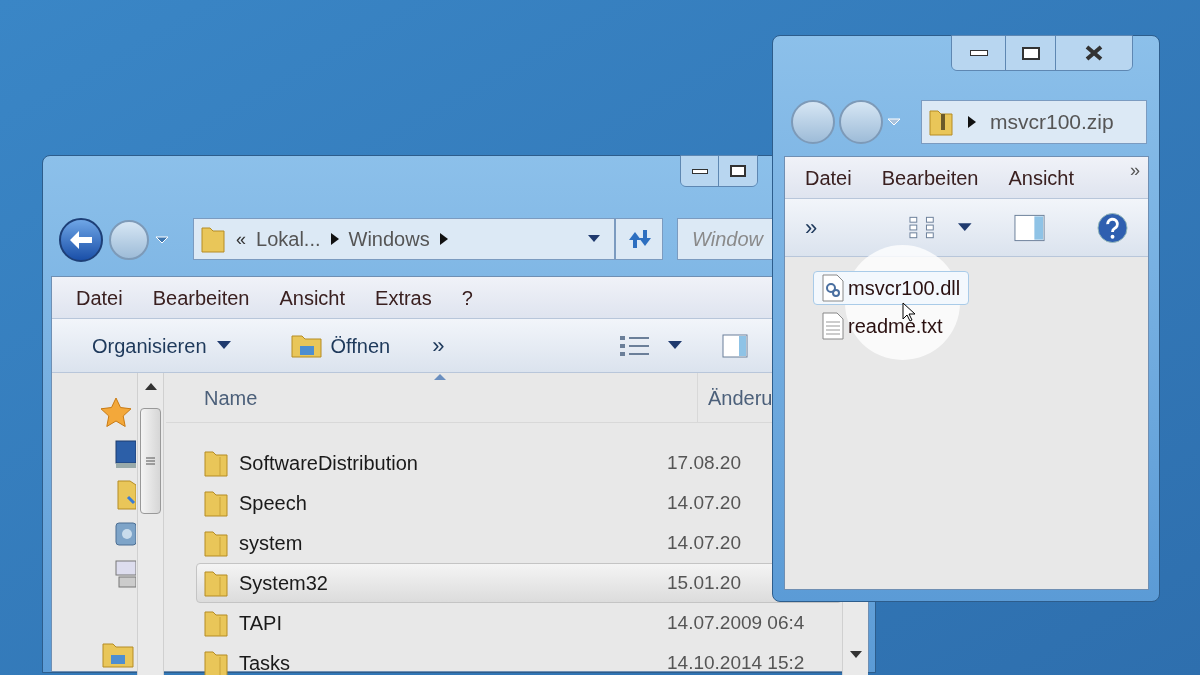 The image size is (1200, 675). Describe the element at coordinates (519, 543) in the screenshot. I see `file-row: system 14.07.20` at that location.